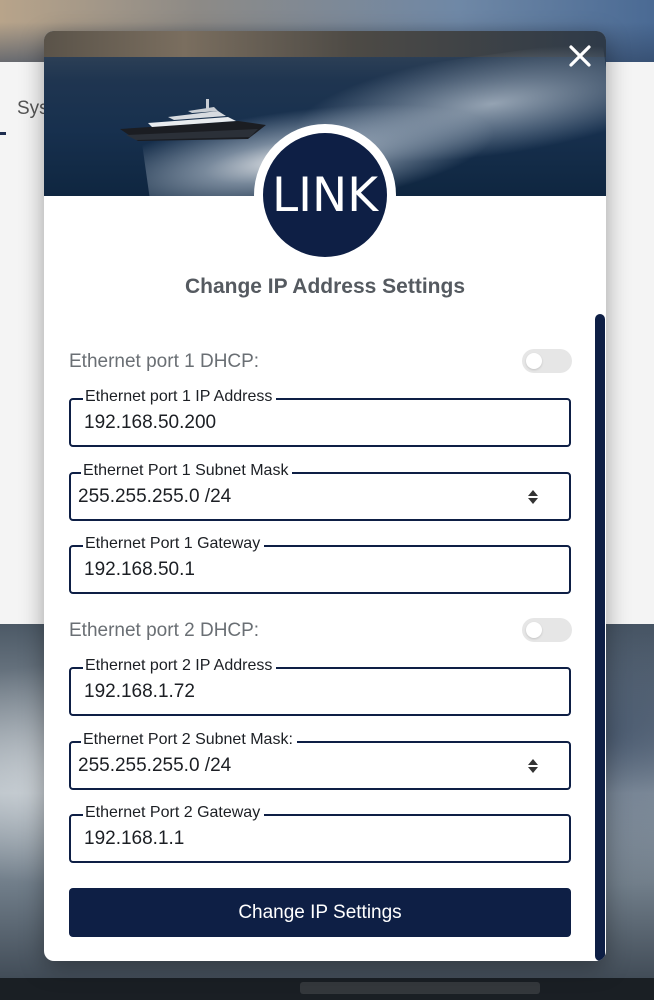  I want to click on port1-subnet-label: Ethernet Port 1 Subnet Mask, so click(187, 471).